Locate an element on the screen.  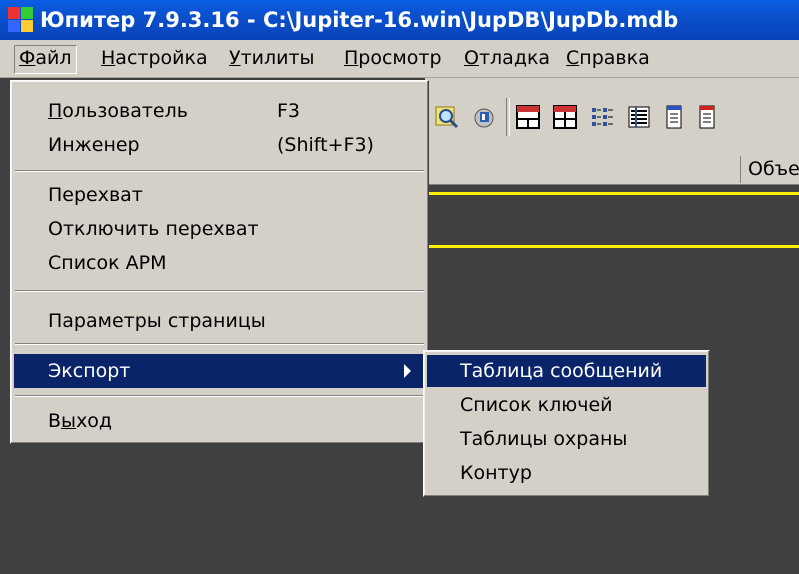
app-icon is located at coordinates (21, 20).